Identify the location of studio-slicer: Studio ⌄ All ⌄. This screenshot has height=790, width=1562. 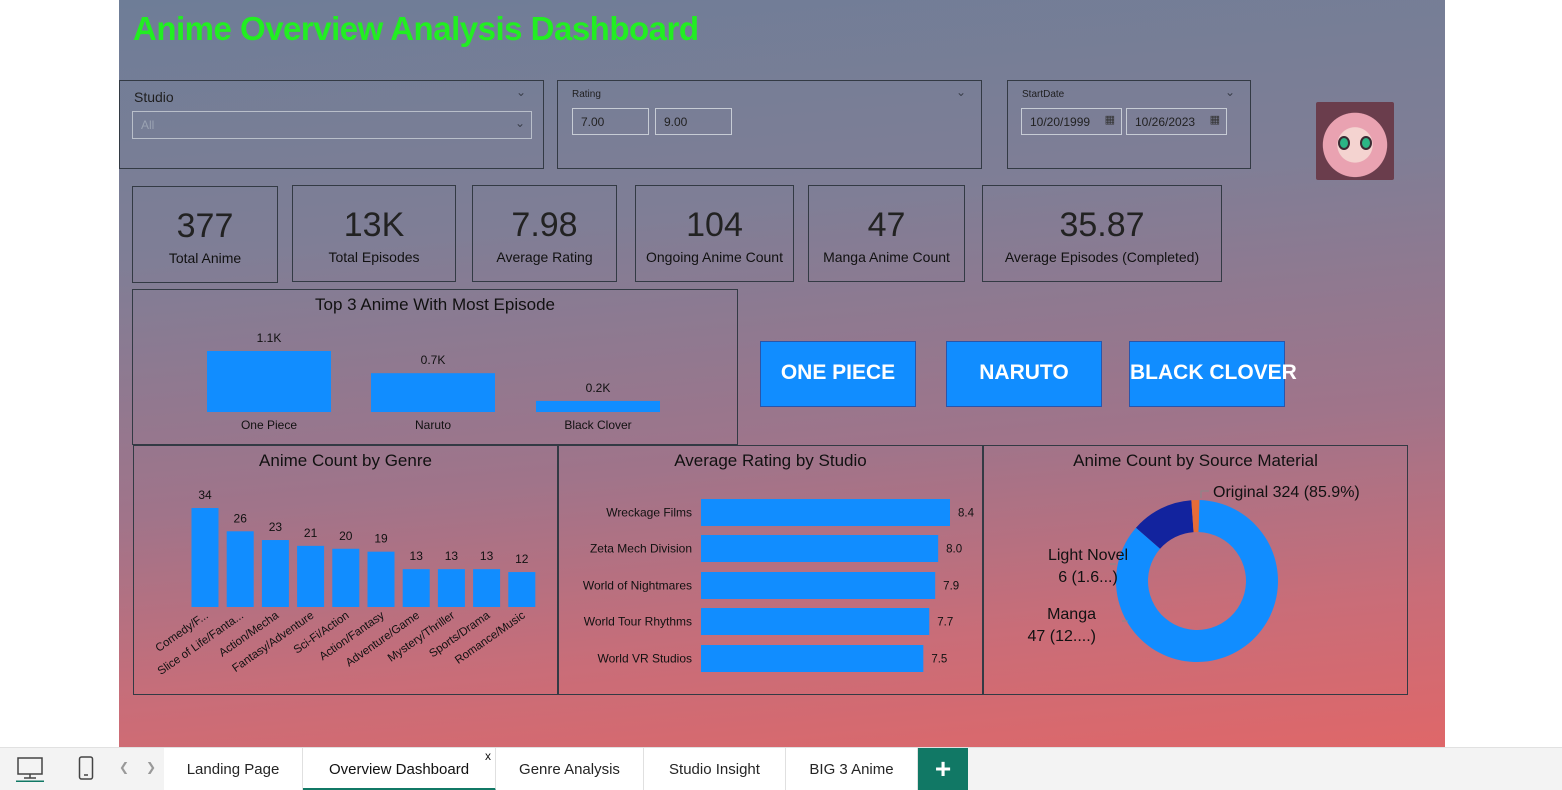
(331, 124).